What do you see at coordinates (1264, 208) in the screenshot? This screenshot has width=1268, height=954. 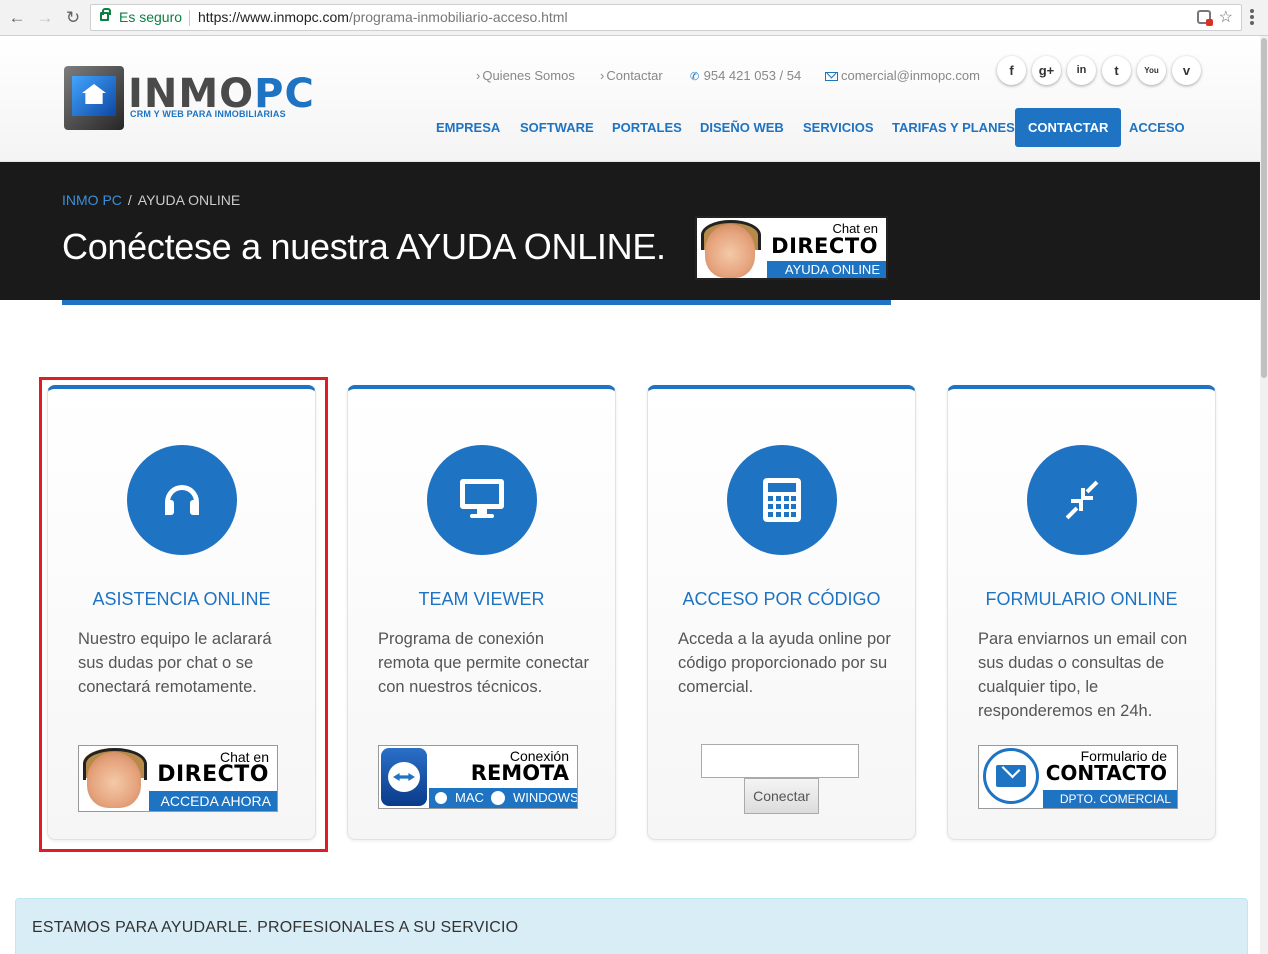 I see `scrollbar-thumb` at bounding box center [1264, 208].